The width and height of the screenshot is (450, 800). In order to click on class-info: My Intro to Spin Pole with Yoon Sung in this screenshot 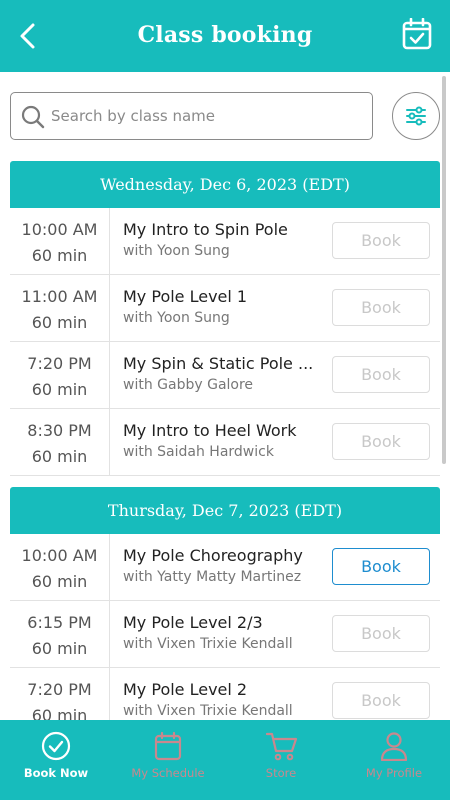, I will do `click(223, 239)`.